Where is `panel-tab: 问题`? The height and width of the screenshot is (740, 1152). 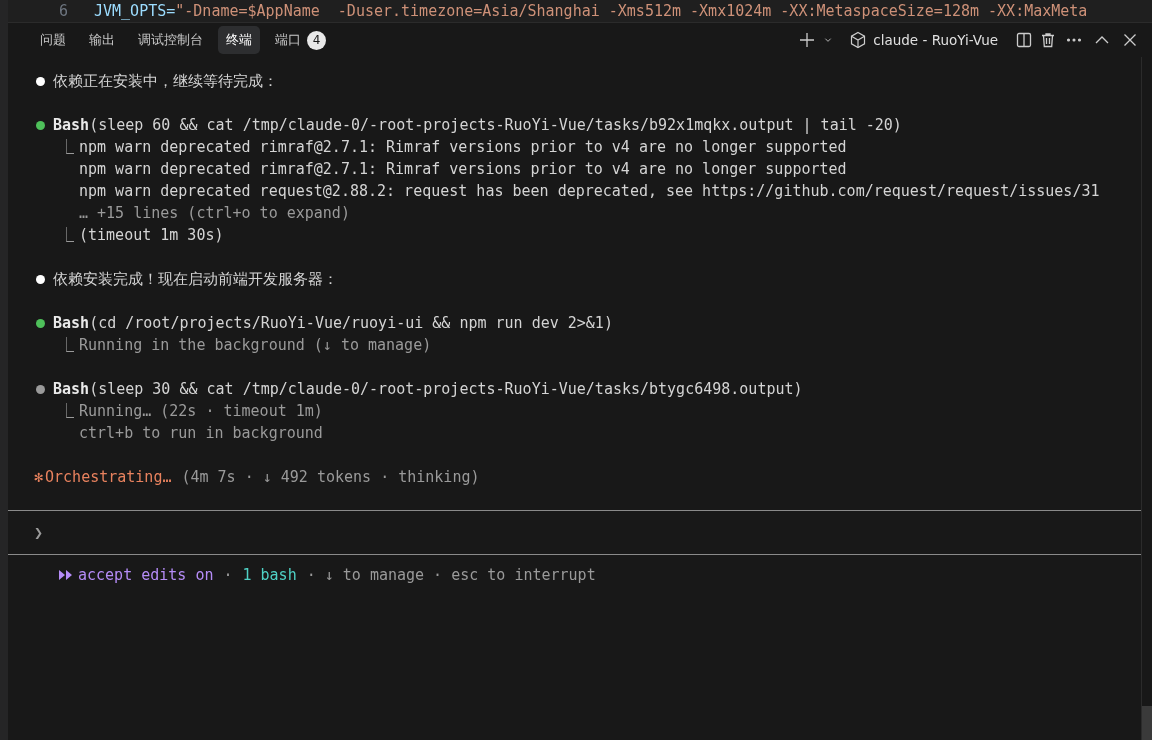
panel-tab: 问题 is located at coordinates (53, 40).